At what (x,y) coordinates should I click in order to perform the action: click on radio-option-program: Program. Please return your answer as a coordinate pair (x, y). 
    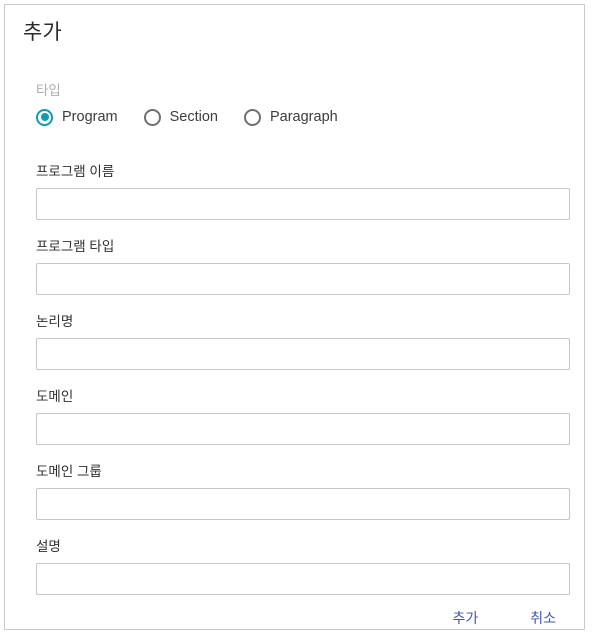
    Looking at the image, I should click on (77, 117).